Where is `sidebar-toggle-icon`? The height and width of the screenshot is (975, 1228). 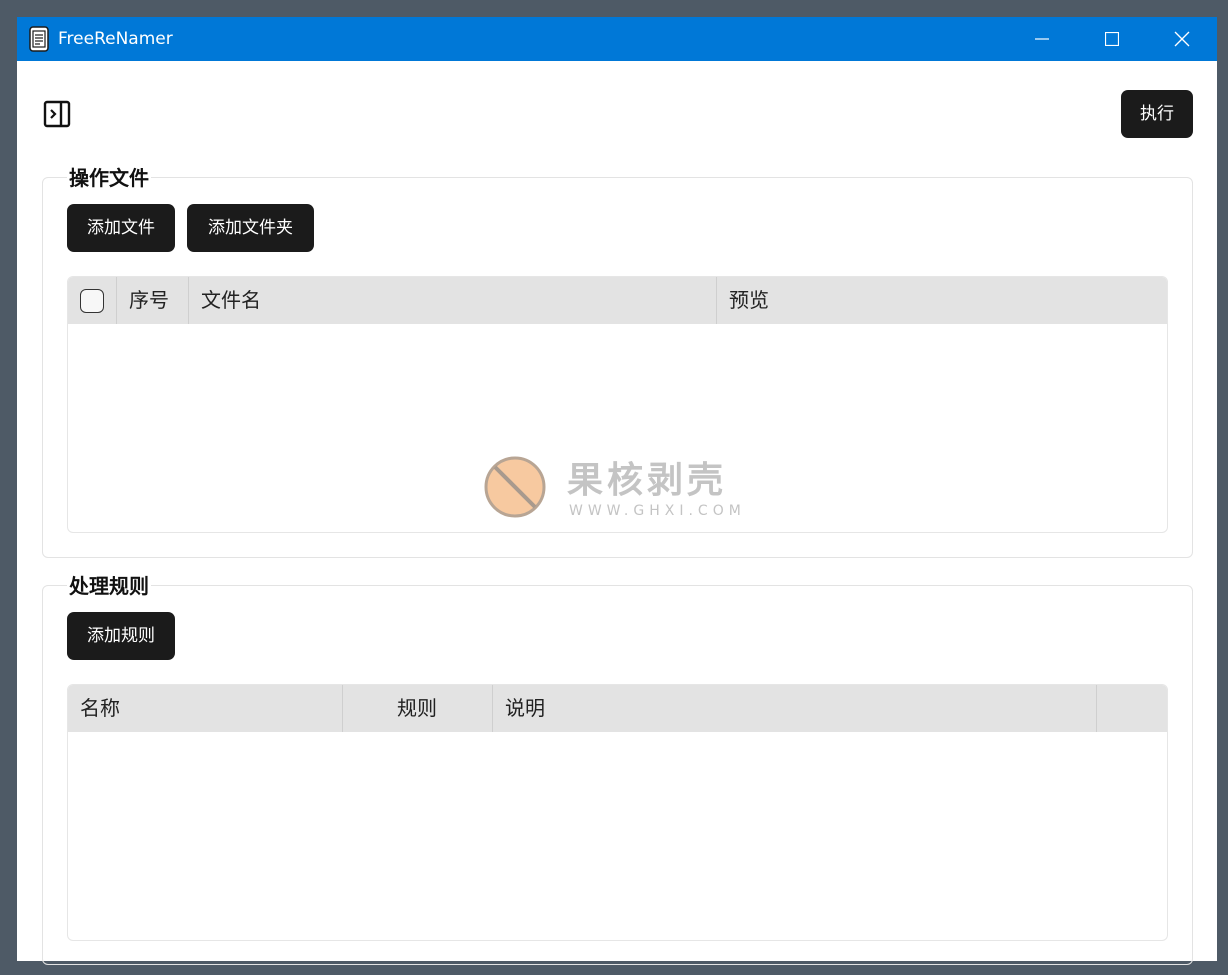
sidebar-toggle-icon is located at coordinates (57, 114).